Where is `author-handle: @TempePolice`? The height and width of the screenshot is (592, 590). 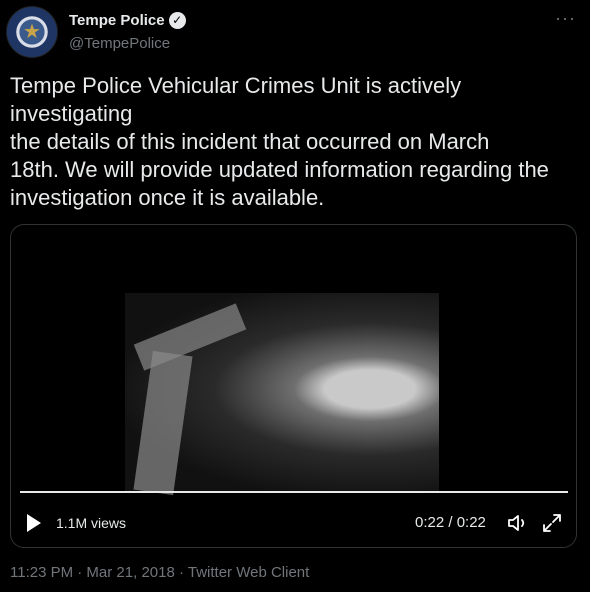
author-handle: @TempePolice is located at coordinates (119, 43).